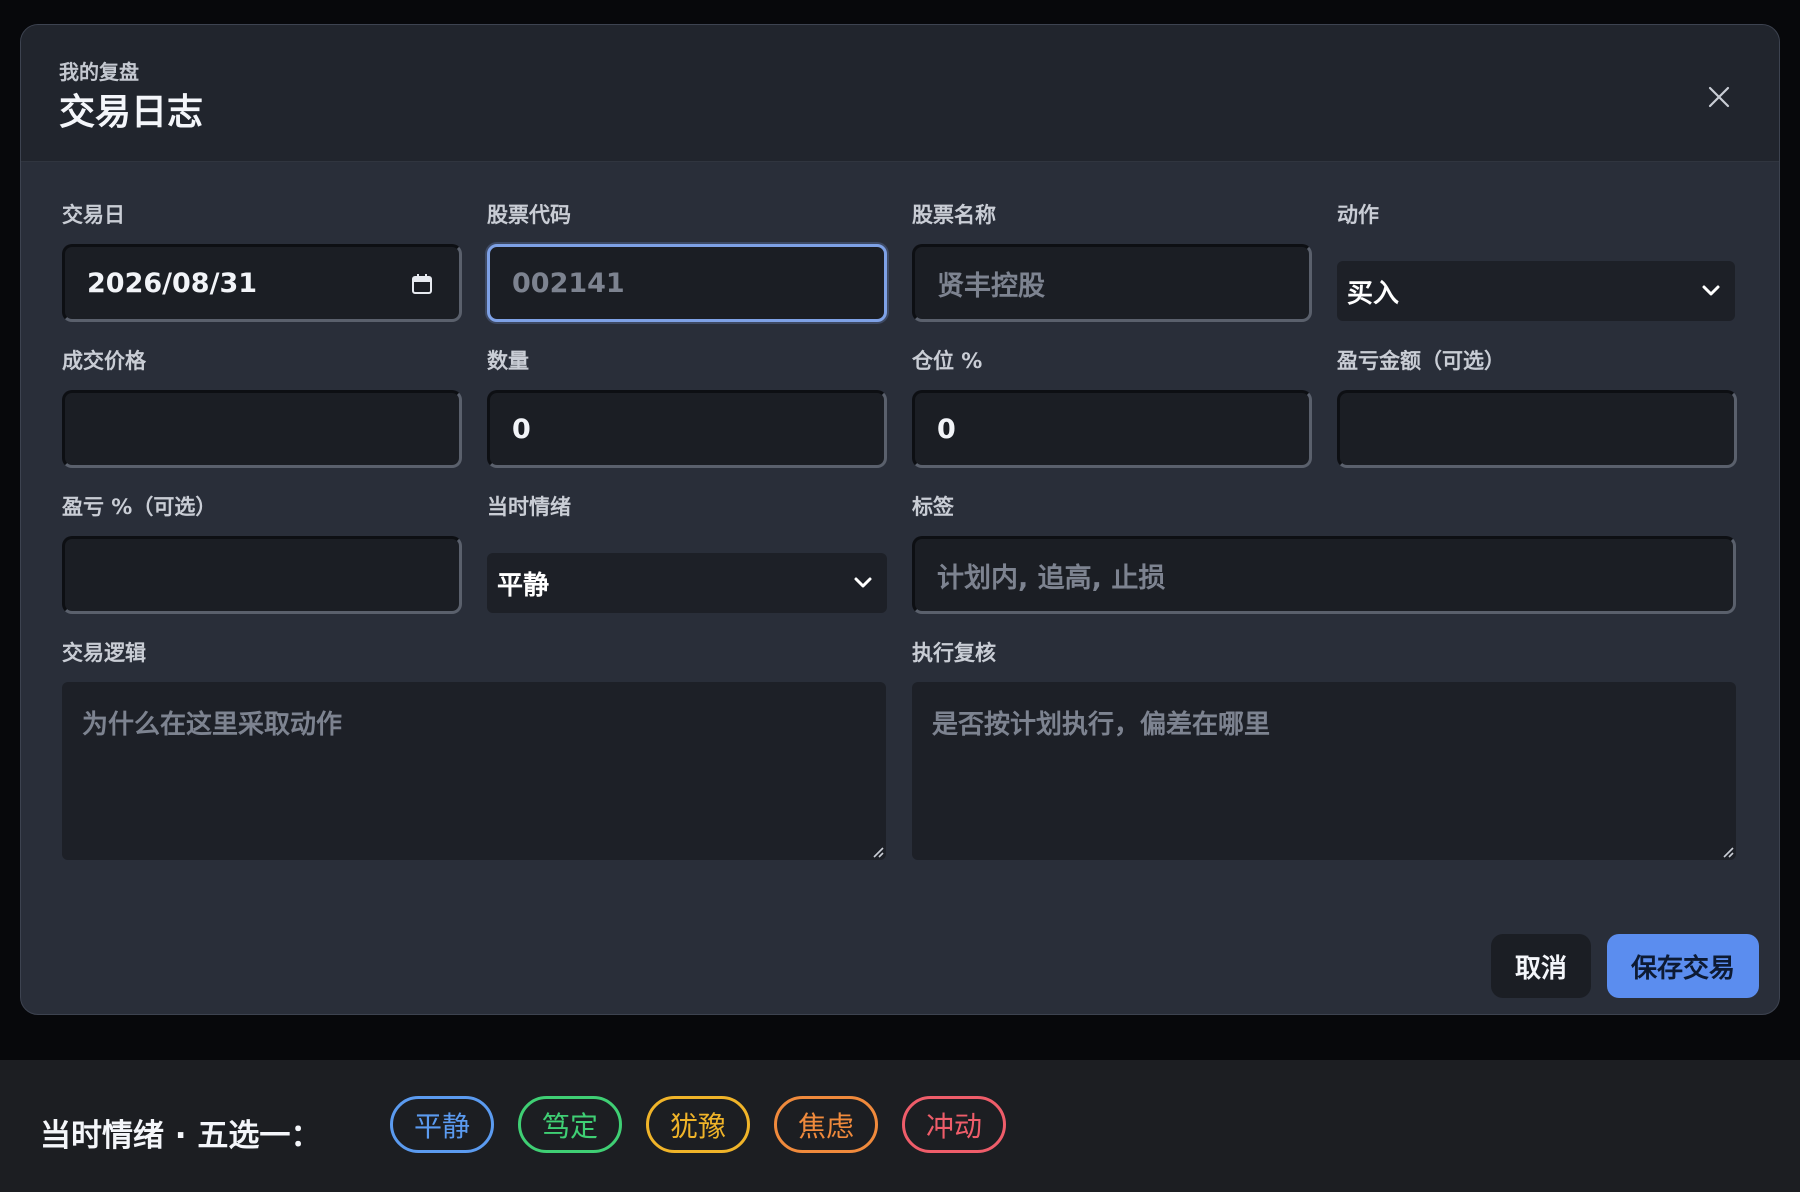 This screenshot has height=1192, width=1800. I want to click on stock-code-placeholder: 002141, so click(568, 283).